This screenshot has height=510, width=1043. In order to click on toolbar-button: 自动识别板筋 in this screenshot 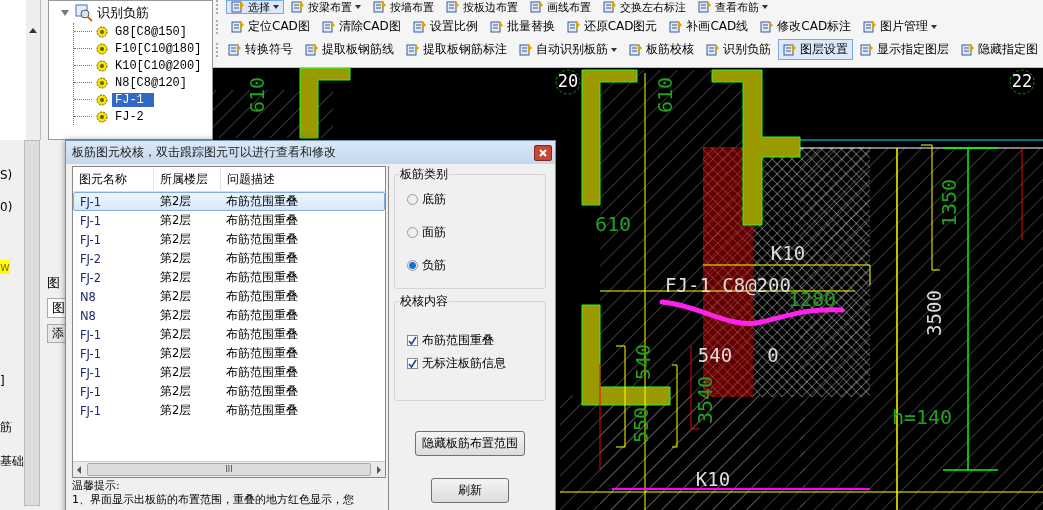, I will do `click(568, 49)`.